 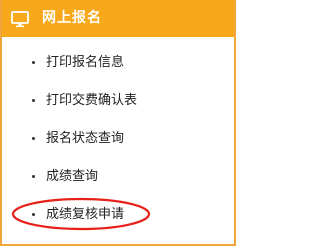 What do you see at coordinates (118, 18) in the screenshot?
I see `panel-header: 网上报名` at bounding box center [118, 18].